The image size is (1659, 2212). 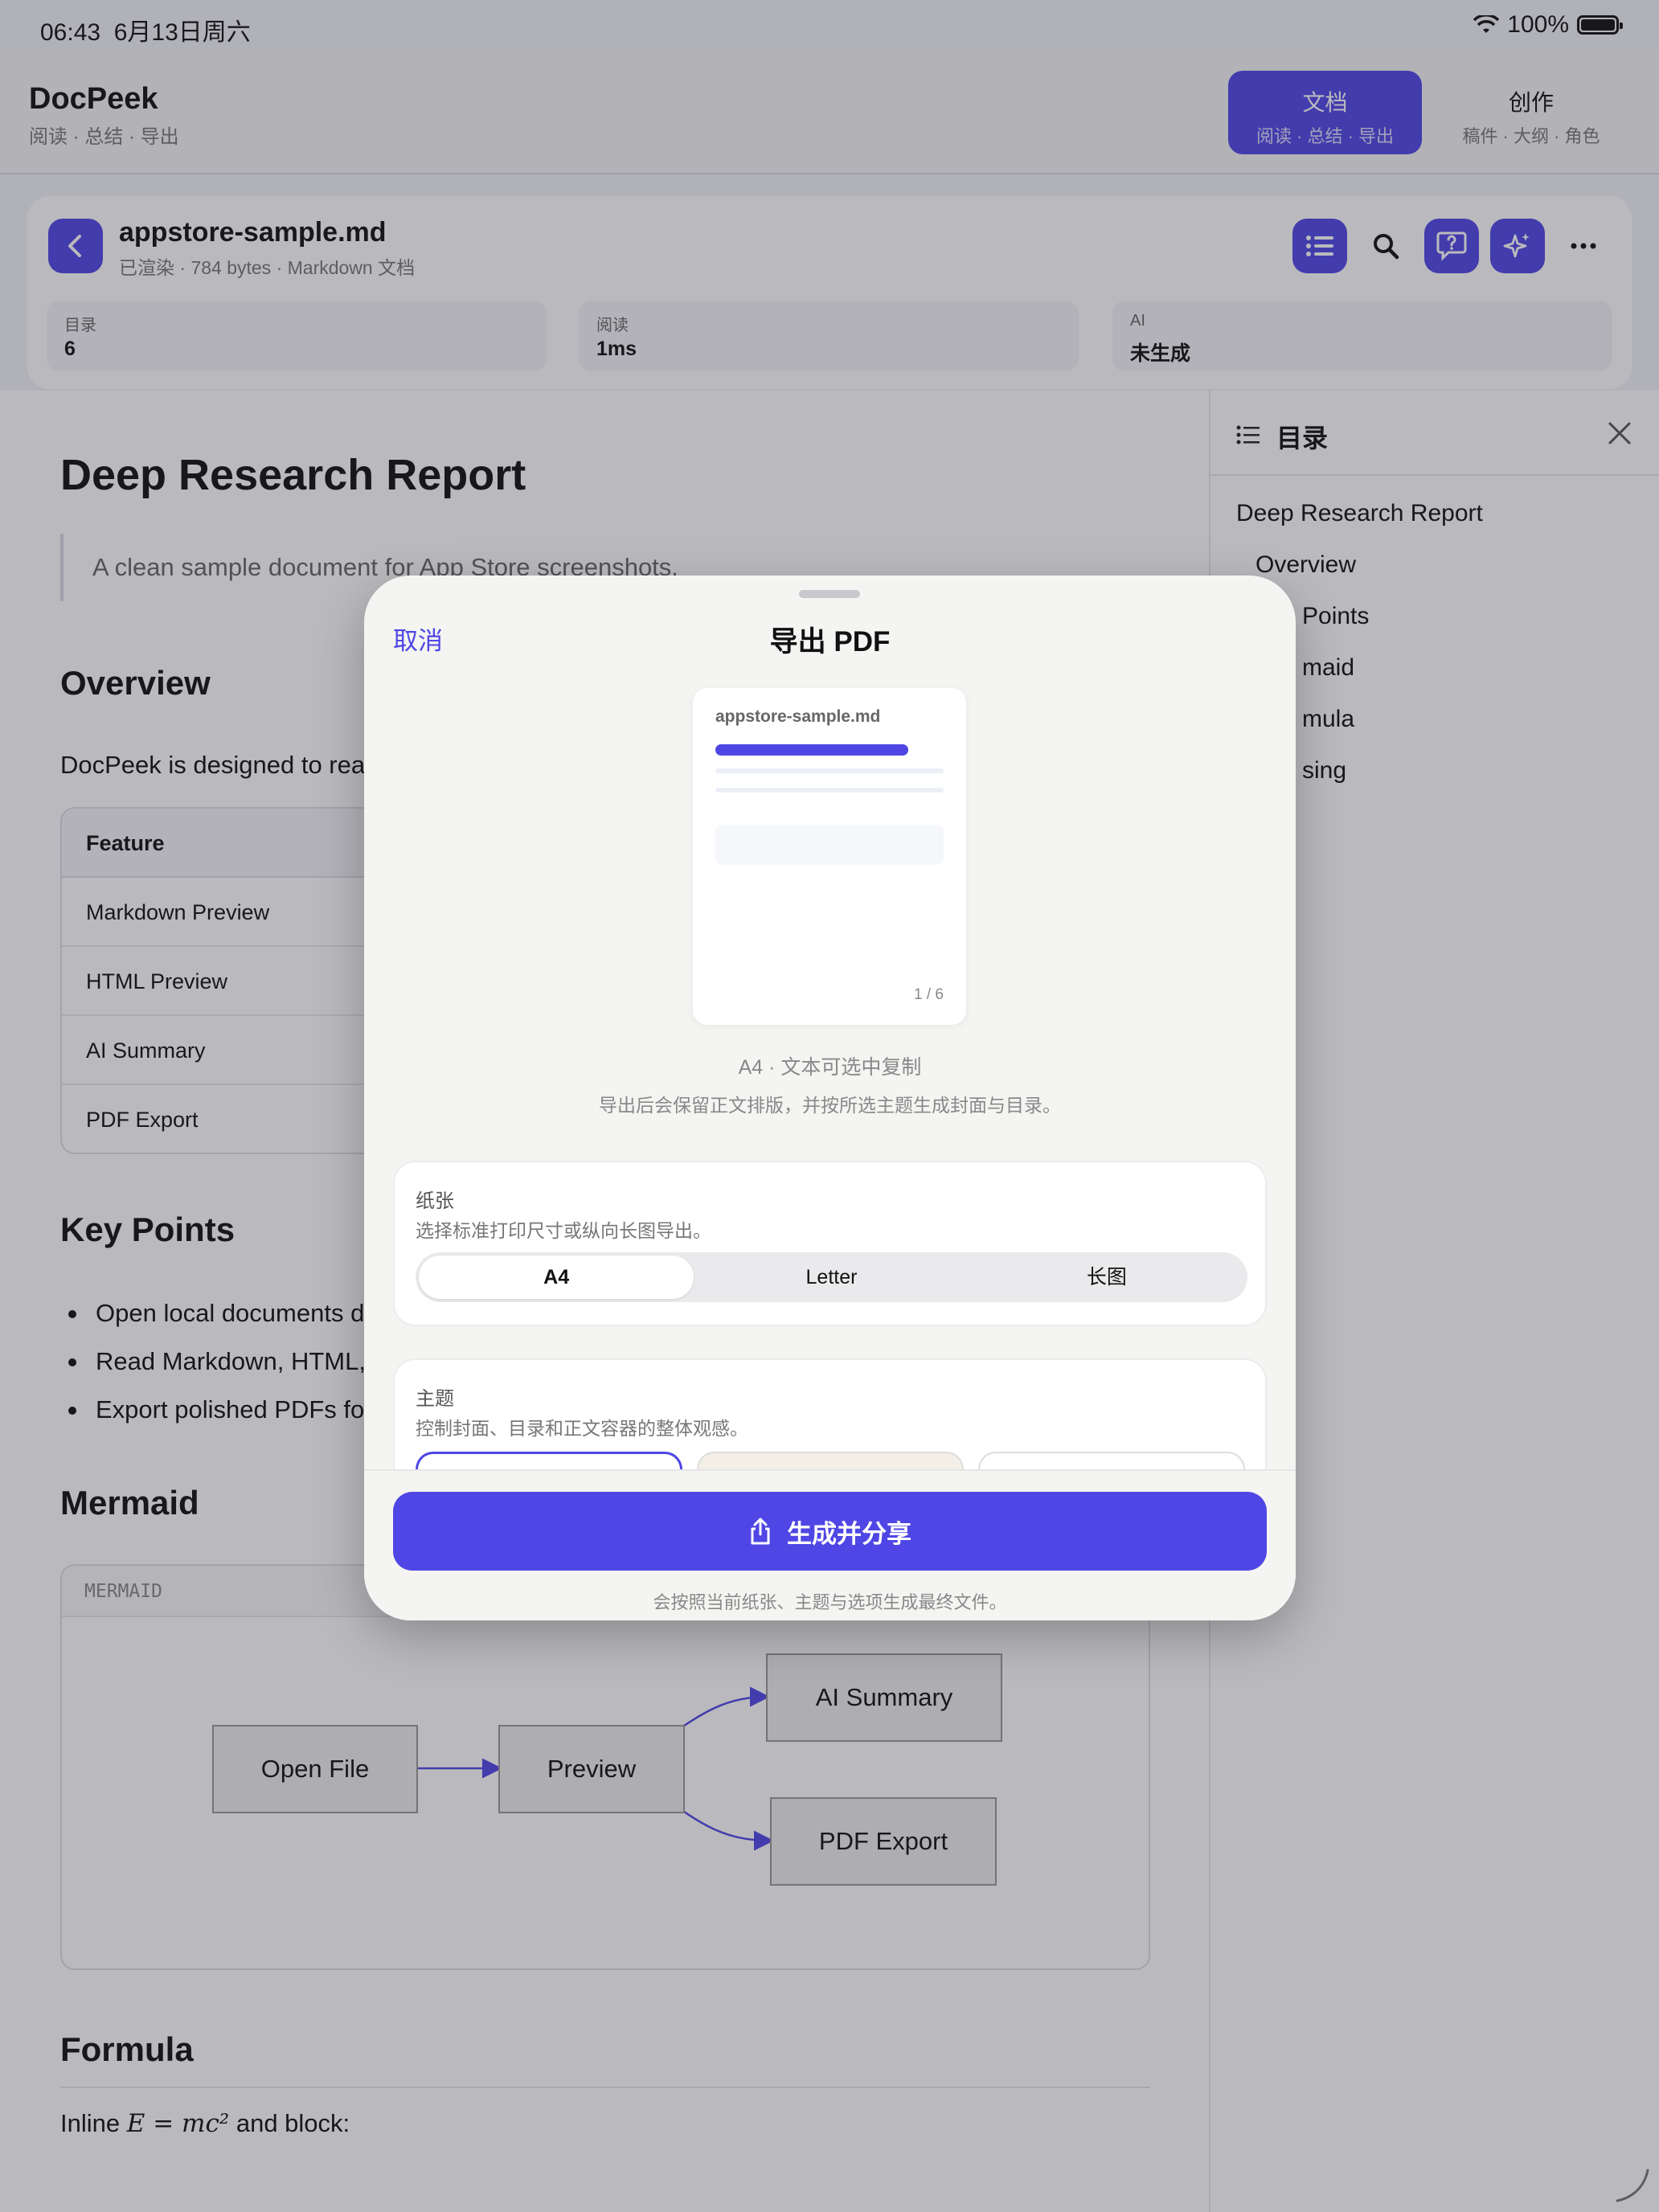 I want to click on paper-title: 纸张, so click(x=435, y=1201).